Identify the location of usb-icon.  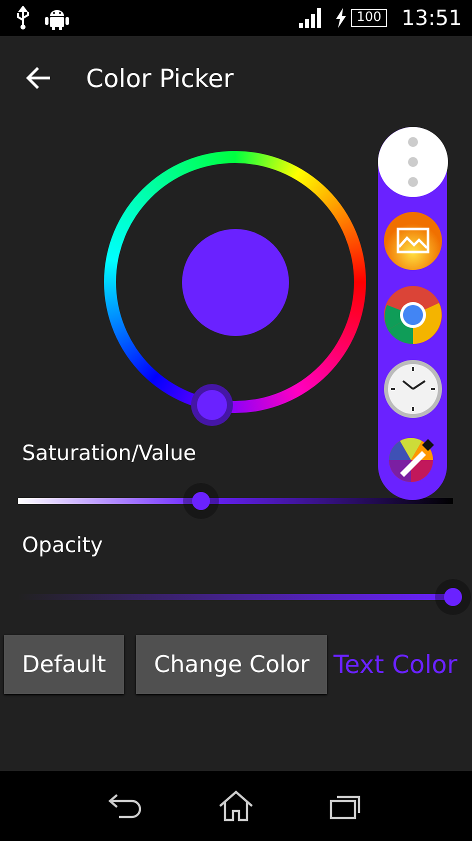
(23, 18).